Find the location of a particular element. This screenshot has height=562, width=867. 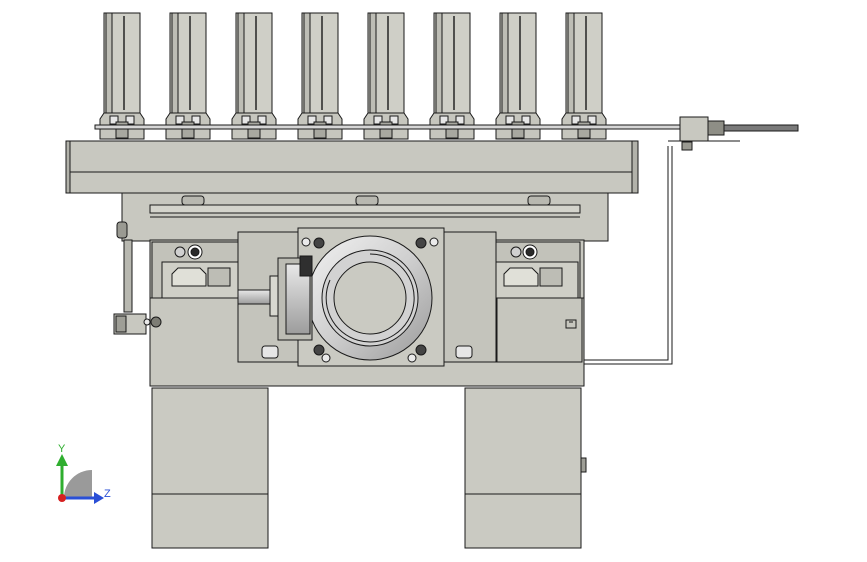

z-axis-arrowhead is located at coordinates (99, 498).